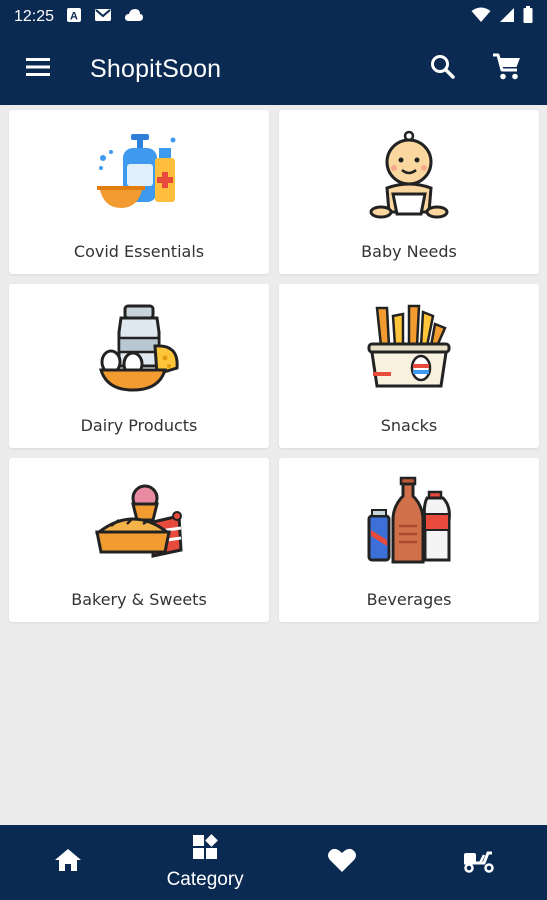 The height and width of the screenshot is (900, 547). I want to click on bakery-icon, so click(138, 521).